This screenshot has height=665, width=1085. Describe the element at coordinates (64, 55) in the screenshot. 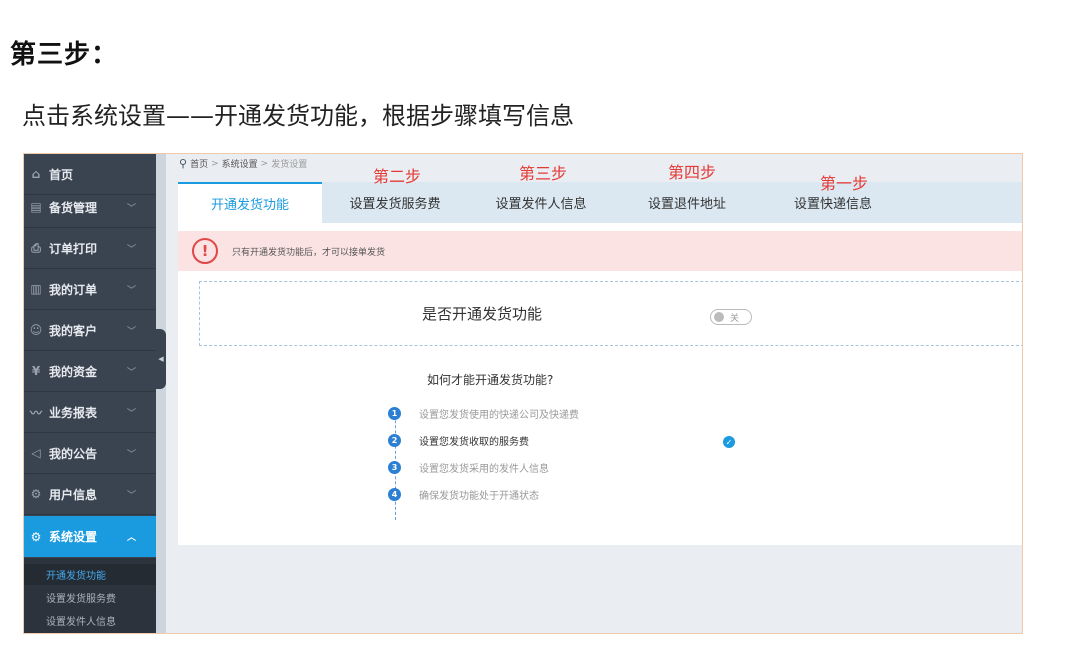

I see `doc-heading: 第三步：` at that location.